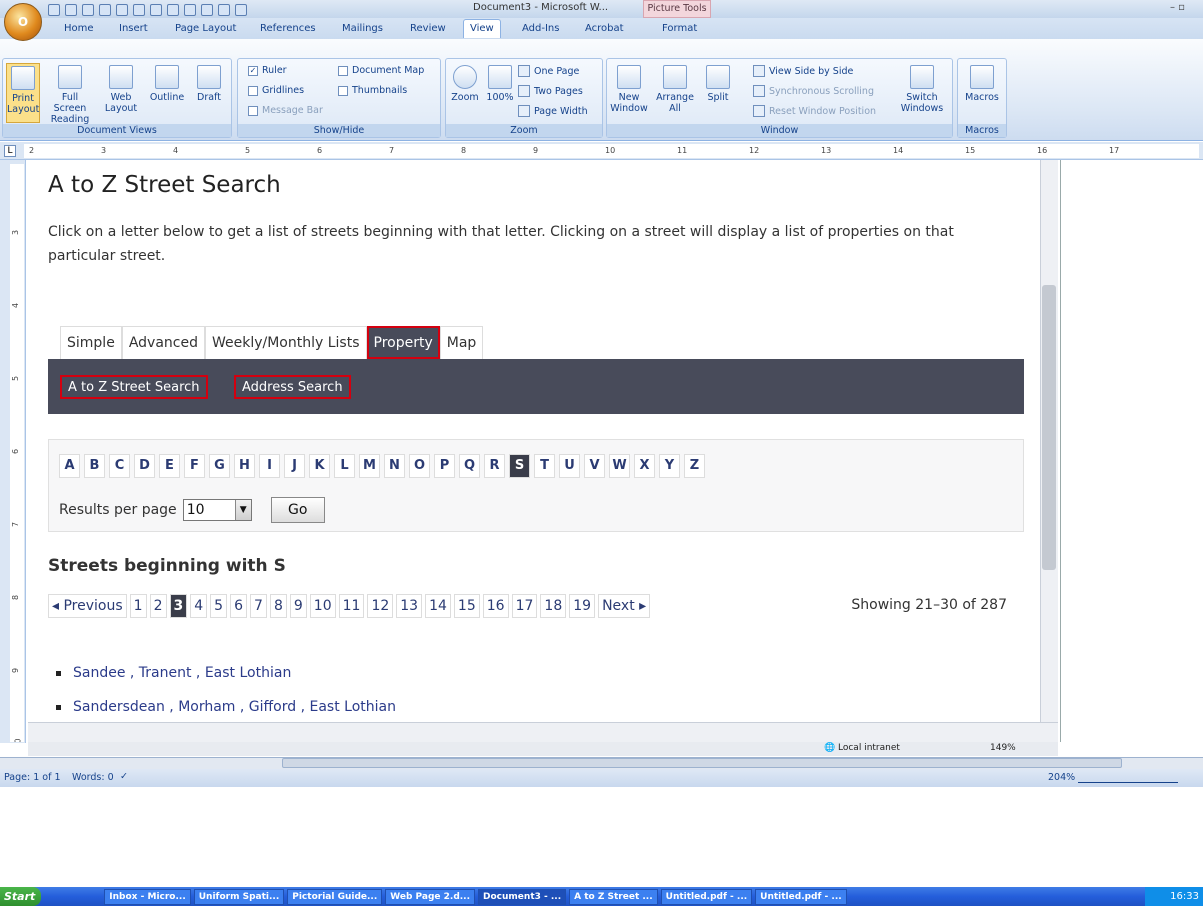 The height and width of the screenshot is (906, 1203). I want to click on redo-icon, so click(88, 9).